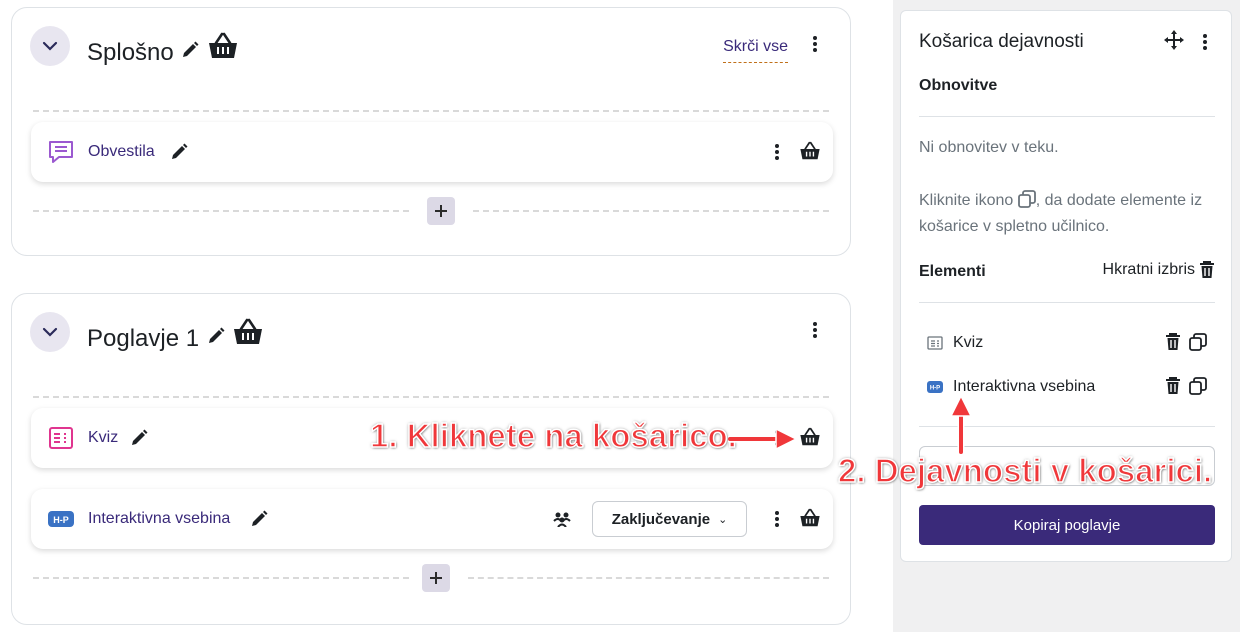 The height and width of the screenshot is (632, 1240). Describe the element at coordinates (553, 435) in the screenshot. I see `annotation-step-1: 1. Kliknete na košarico.` at that location.